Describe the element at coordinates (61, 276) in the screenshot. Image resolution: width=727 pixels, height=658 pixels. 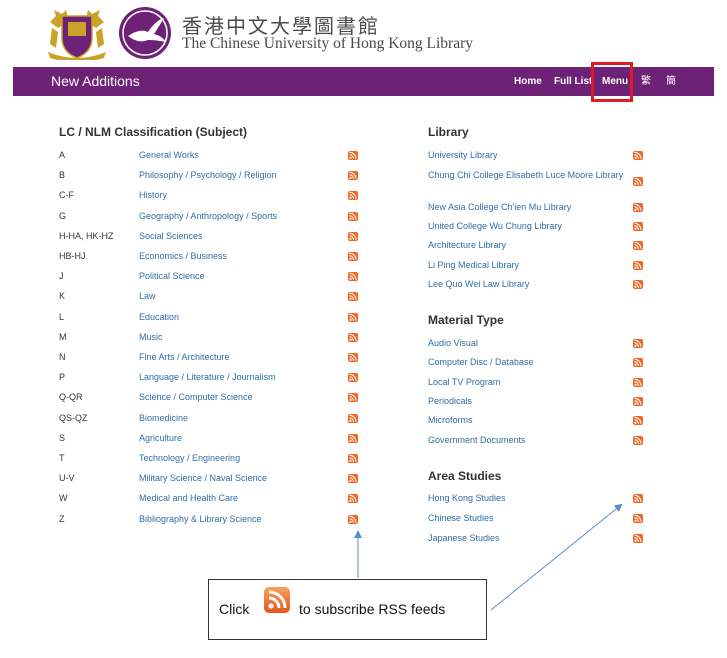
I see `lc-code: J` at that location.